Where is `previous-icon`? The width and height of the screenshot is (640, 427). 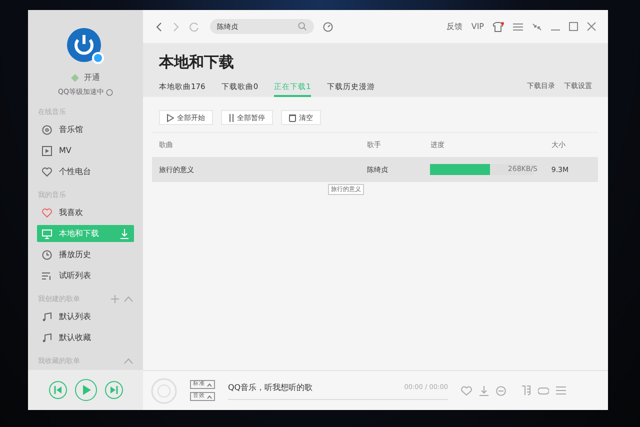 previous-icon is located at coordinates (57, 390).